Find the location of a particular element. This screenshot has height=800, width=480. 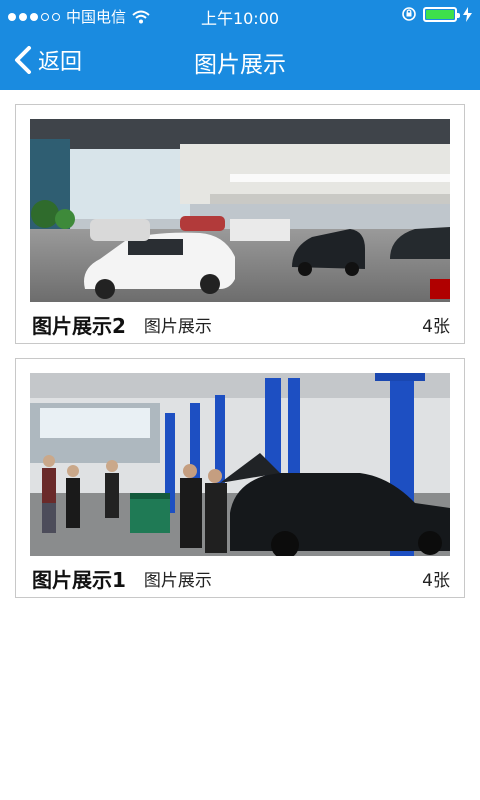

status-right is located at coordinates (436, 14).